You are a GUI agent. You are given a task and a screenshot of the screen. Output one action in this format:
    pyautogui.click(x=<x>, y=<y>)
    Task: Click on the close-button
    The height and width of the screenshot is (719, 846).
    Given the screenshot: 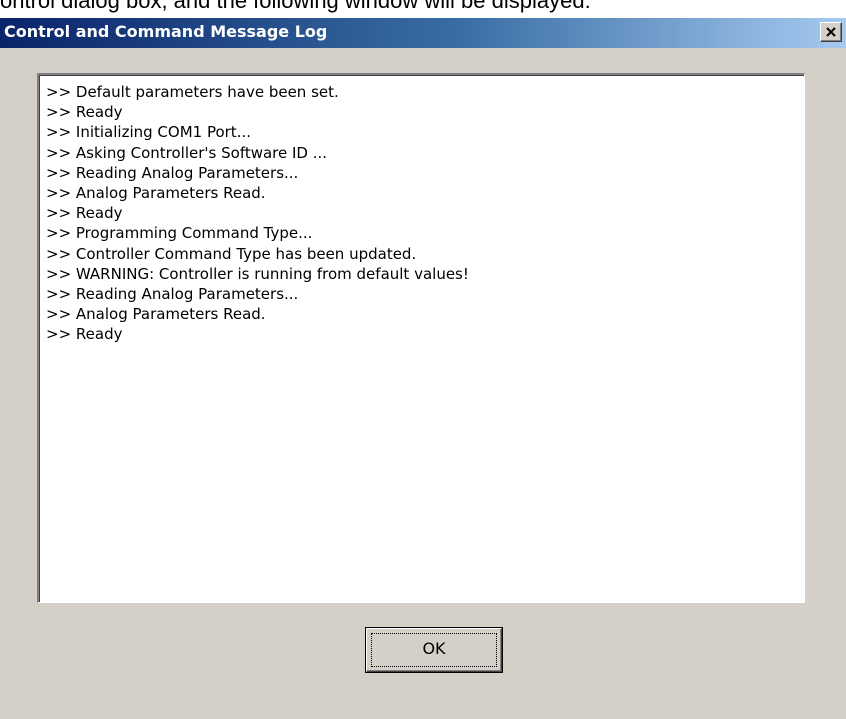 What is the action you would take?
    pyautogui.click(x=831, y=32)
    